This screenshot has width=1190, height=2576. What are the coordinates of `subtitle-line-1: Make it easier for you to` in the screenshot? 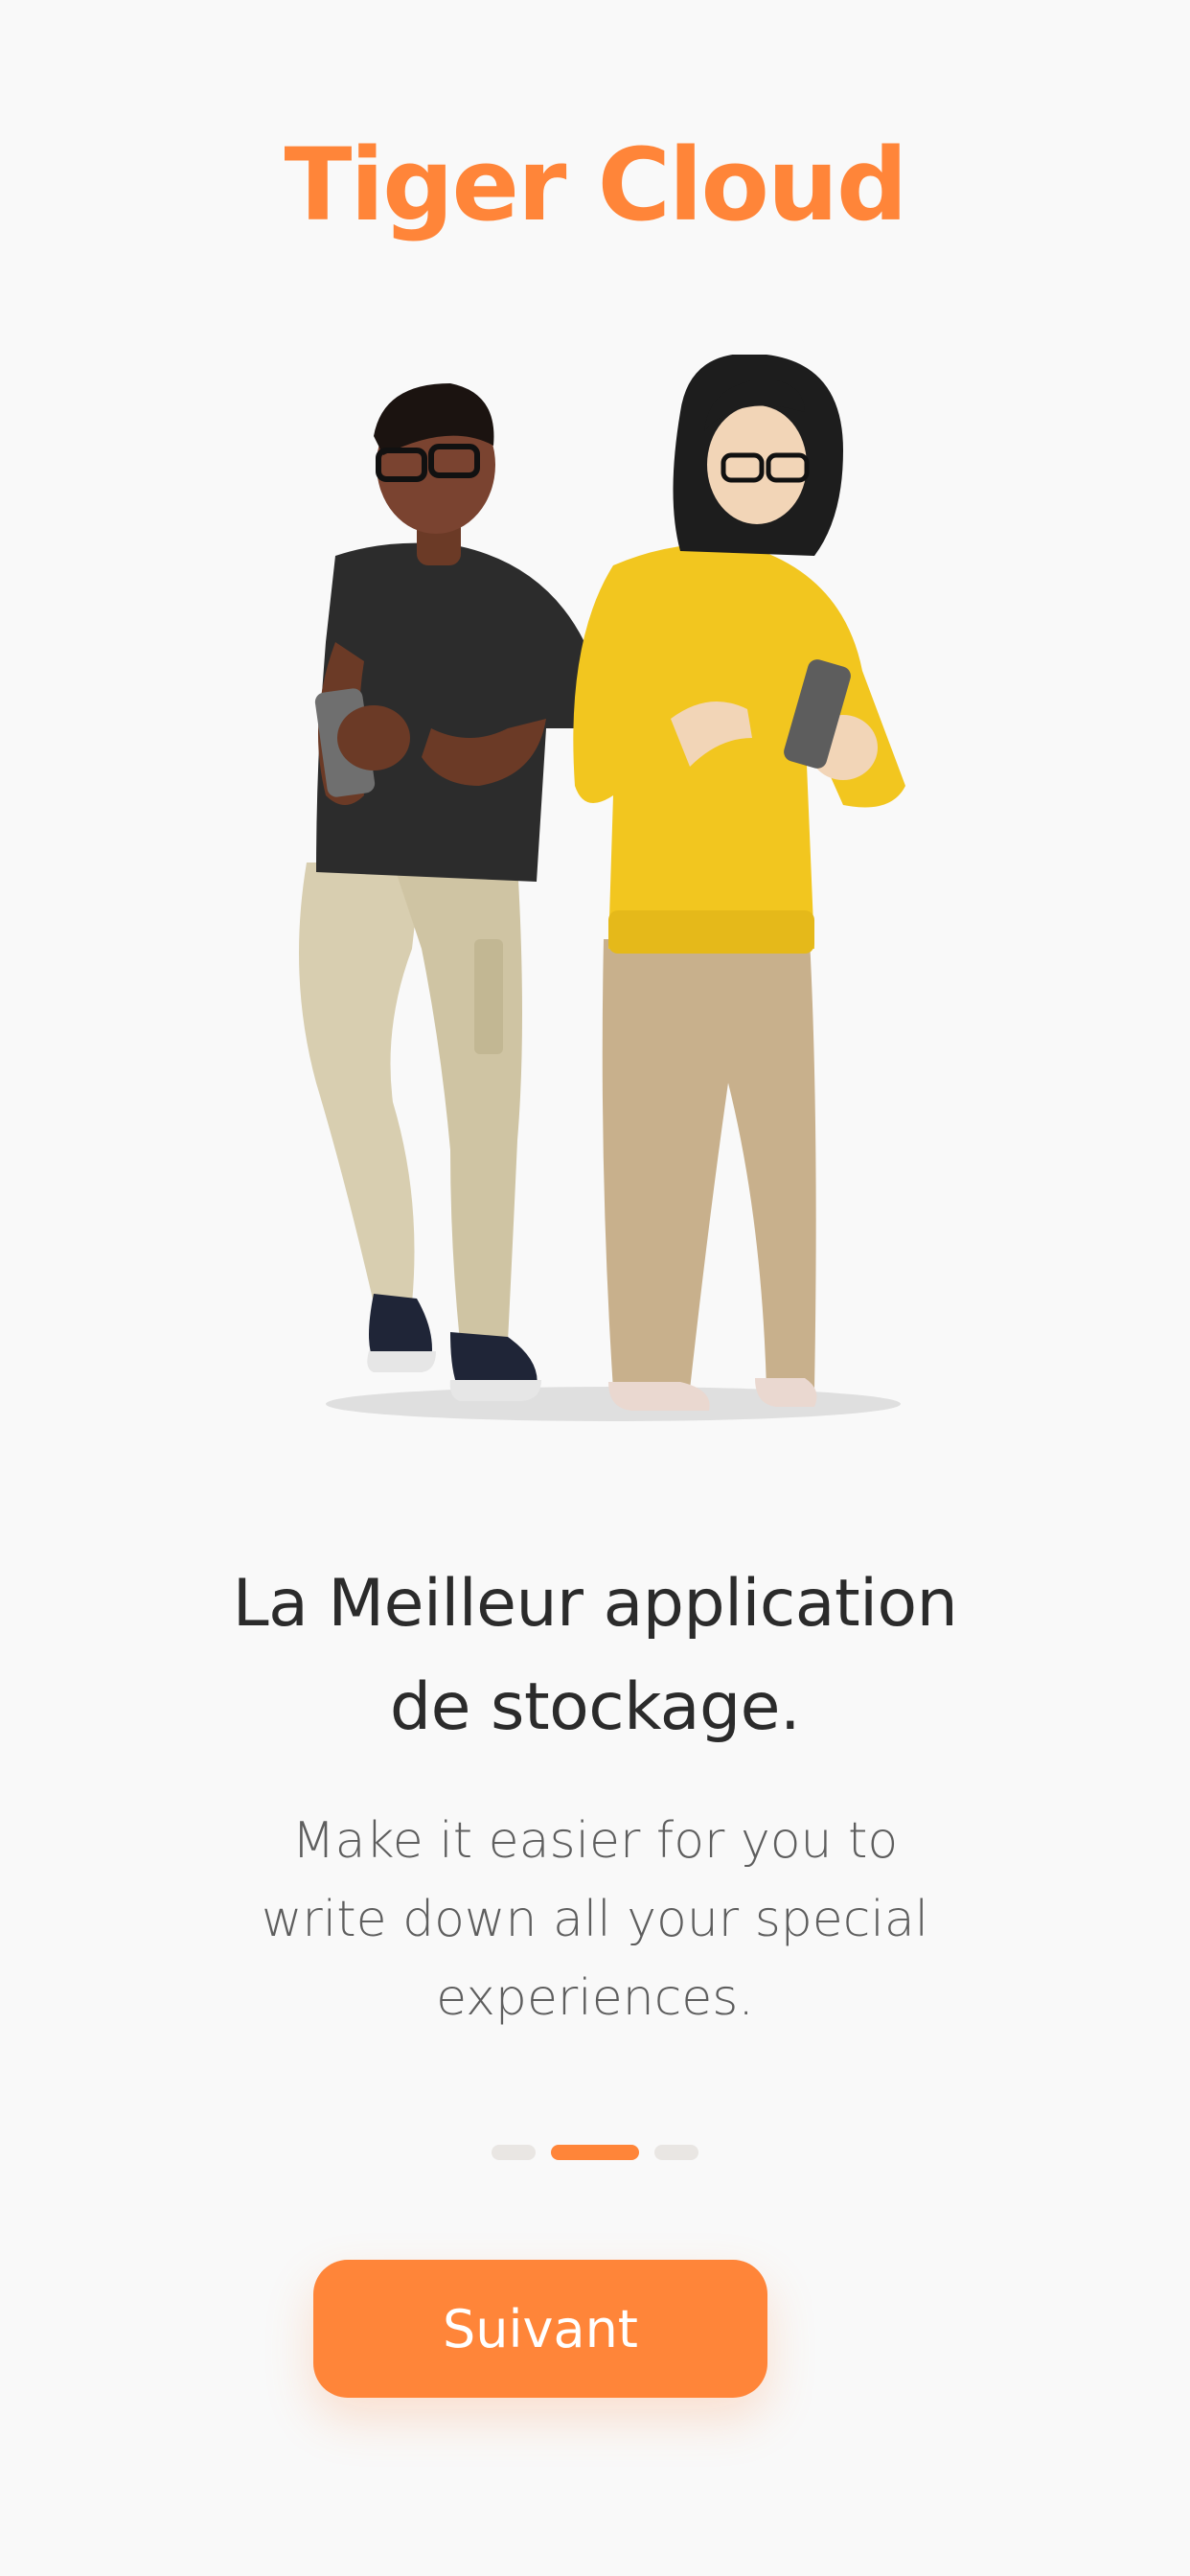 It's located at (595, 1841).